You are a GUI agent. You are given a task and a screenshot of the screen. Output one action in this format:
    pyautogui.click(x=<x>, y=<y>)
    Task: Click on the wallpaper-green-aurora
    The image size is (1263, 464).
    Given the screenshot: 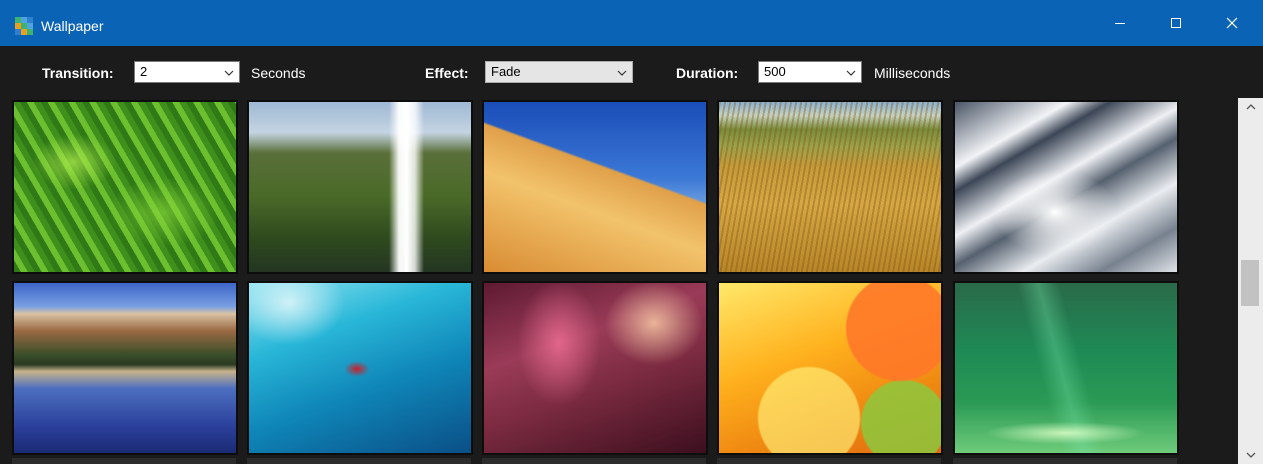 What is the action you would take?
    pyautogui.click(x=1066, y=368)
    